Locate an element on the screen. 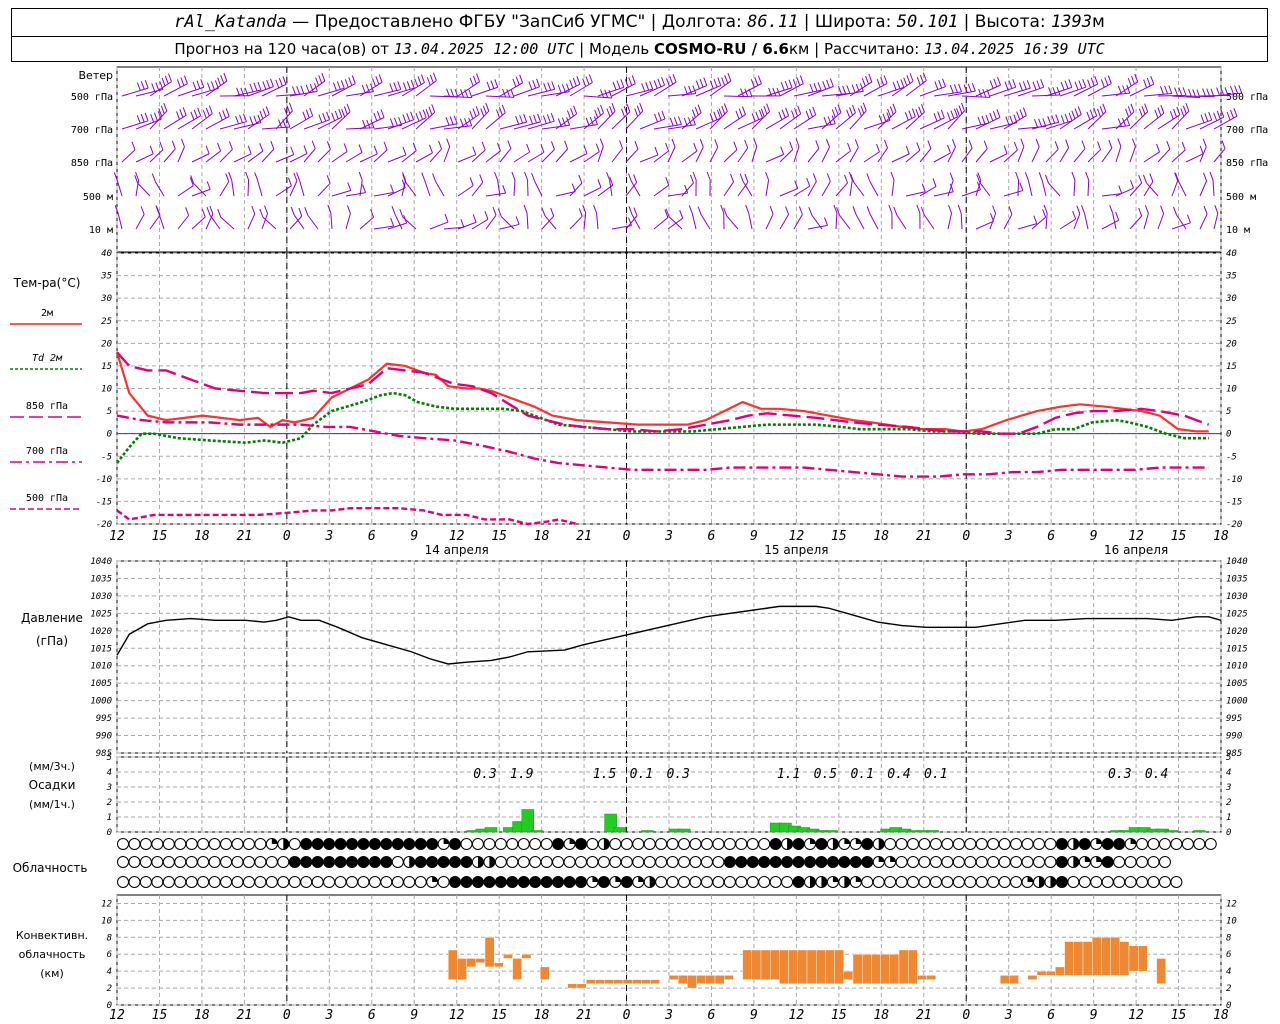  y-tick-label-right: 1035 is located at coordinates (1237, 579).